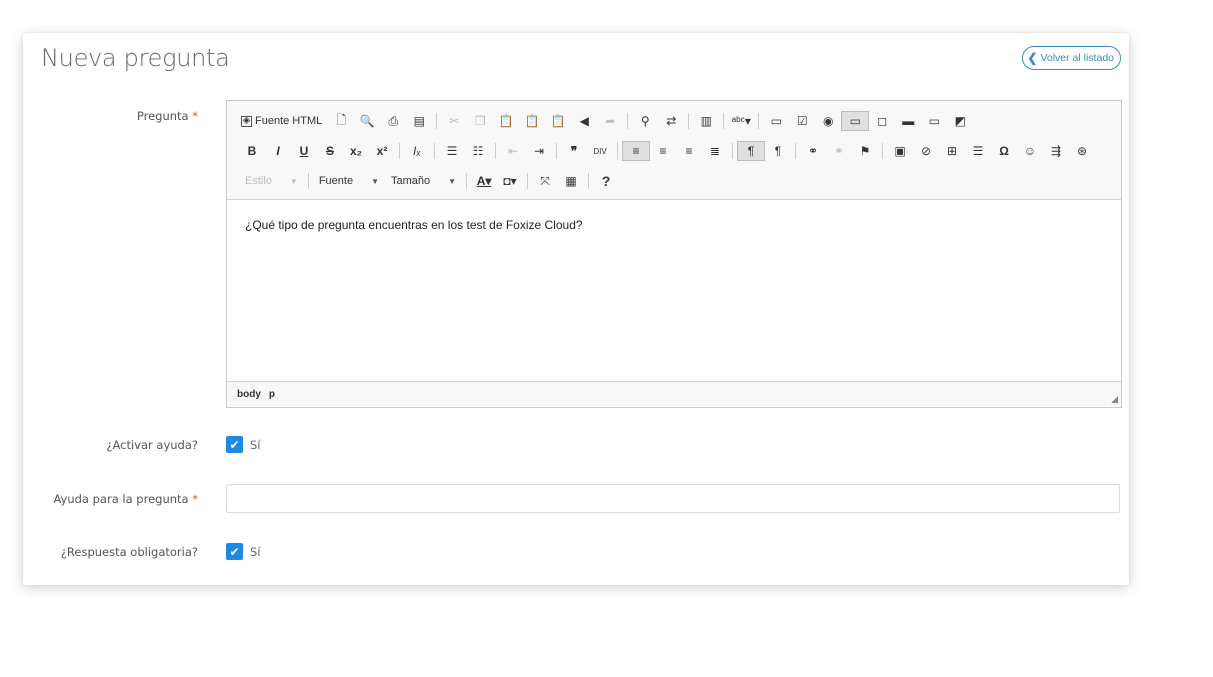 This screenshot has height=677, width=1213. What do you see at coordinates (272, 394) in the screenshot?
I see `path-element-p: p` at bounding box center [272, 394].